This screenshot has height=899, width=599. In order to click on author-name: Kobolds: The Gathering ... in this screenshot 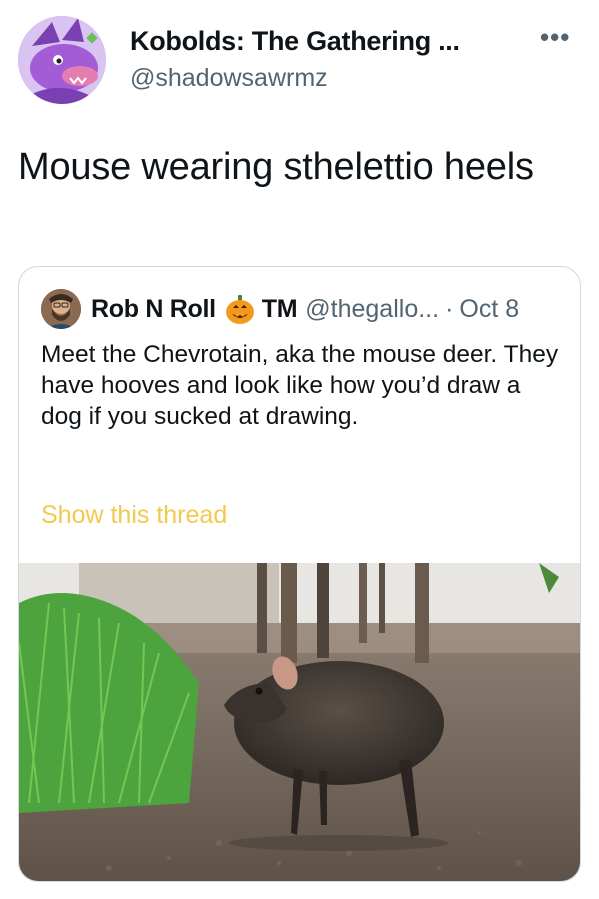, I will do `click(295, 41)`.